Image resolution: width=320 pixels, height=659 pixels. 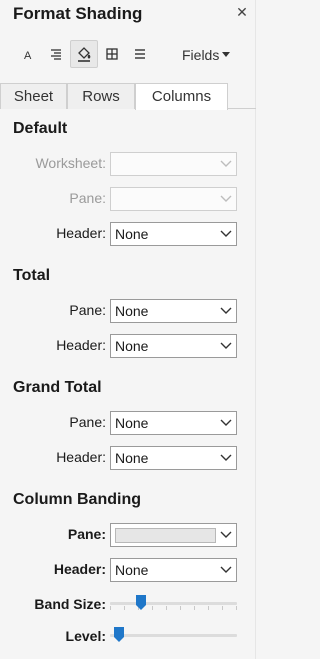 What do you see at coordinates (173, 199) in the screenshot?
I see `default-pane-dropdown` at bounding box center [173, 199].